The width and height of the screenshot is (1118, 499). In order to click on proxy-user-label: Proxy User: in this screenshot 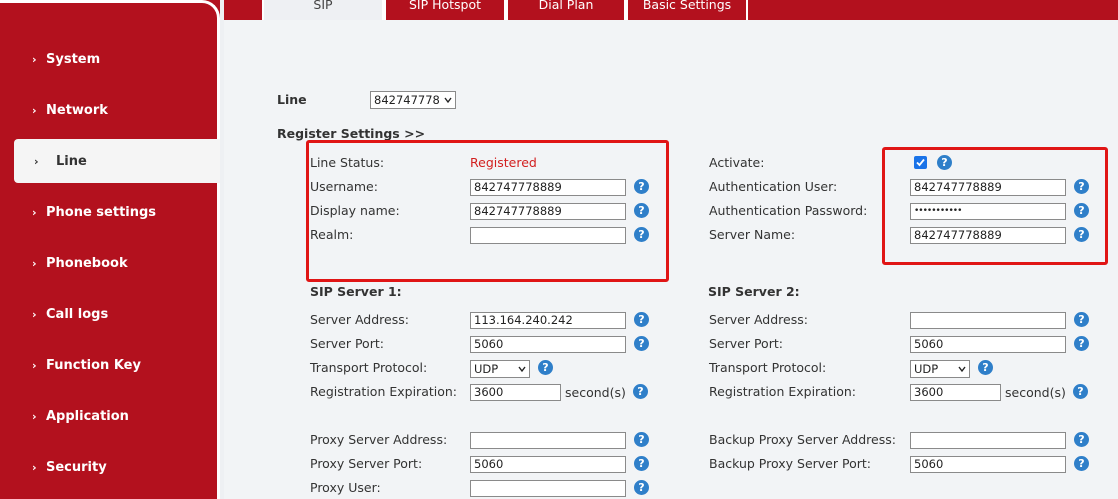, I will do `click(345, 487)`.